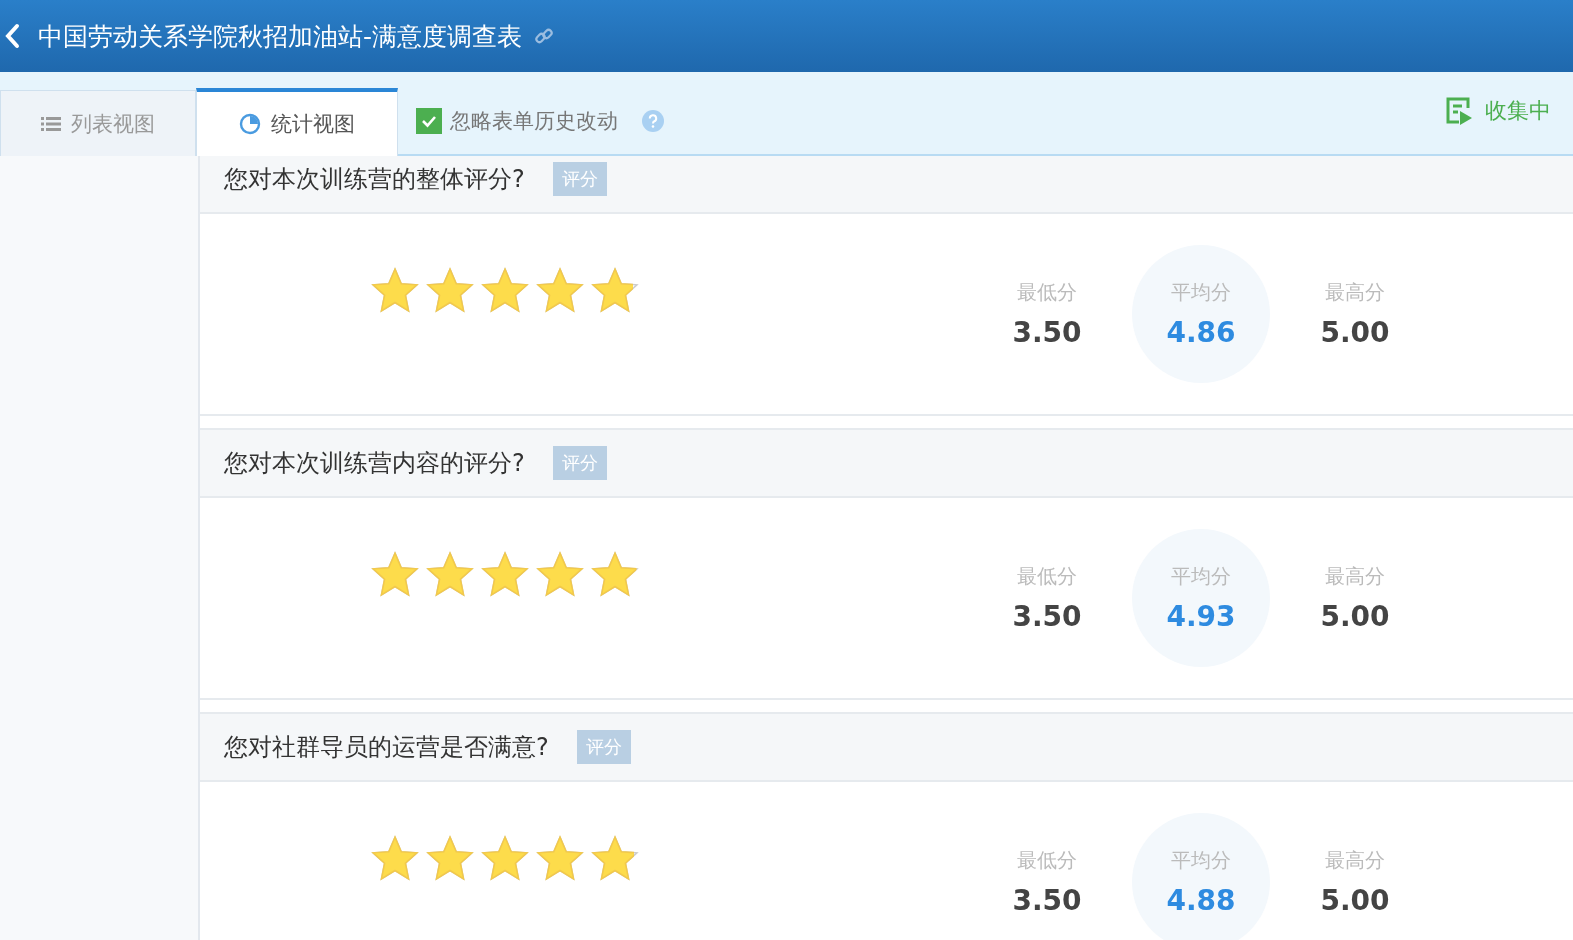 The height and width of the screenshot is (940, 1573). I want to click on question-title: 您对本次训练营的整体评分?, so click(374, 179).